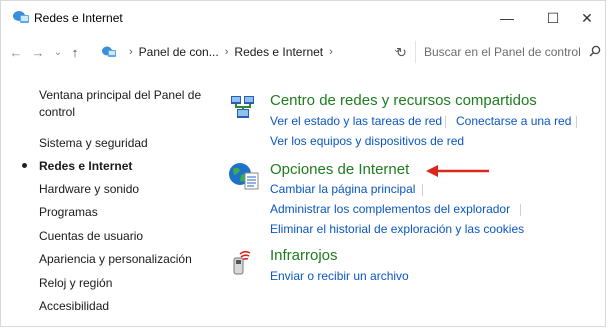  Describe the element at coordinates (507, 18) in the screenshot. I see `minimize-button: —` at that location.